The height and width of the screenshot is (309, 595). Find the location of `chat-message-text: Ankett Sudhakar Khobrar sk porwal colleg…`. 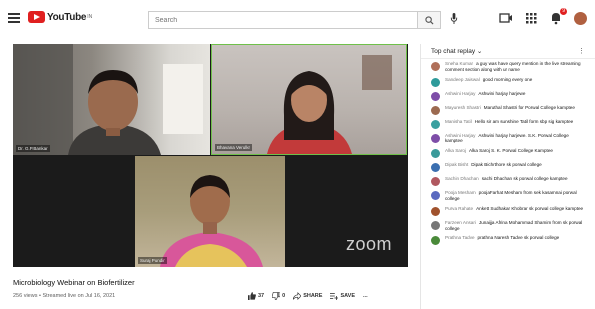

chat-message-text: Ankett Sudhakar Khobrar sk porwal colleg… is located at coordinates (530, 208).